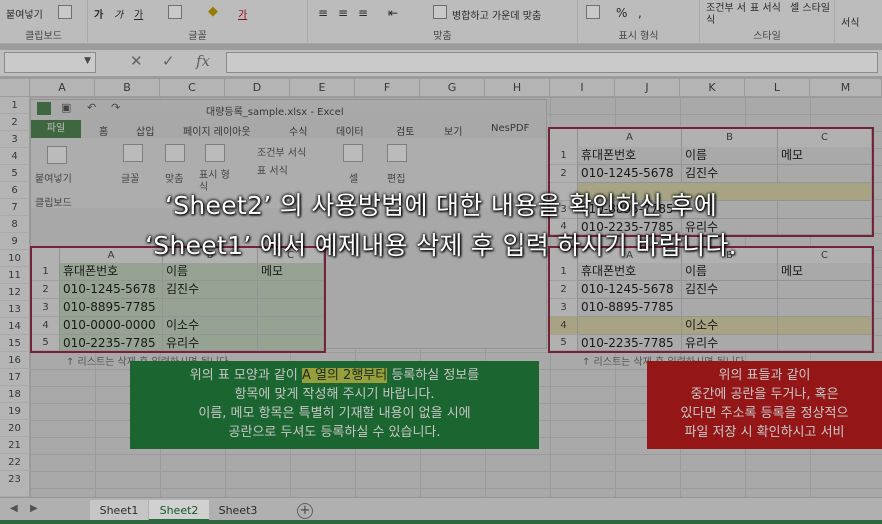  Describe the element at coordinates (441, 205) in the screenshot. I see `overlay-instruction-line1: ‘Sheet2’ 의 사용방법에 대한 내용을 확인하신 후에` at that location.